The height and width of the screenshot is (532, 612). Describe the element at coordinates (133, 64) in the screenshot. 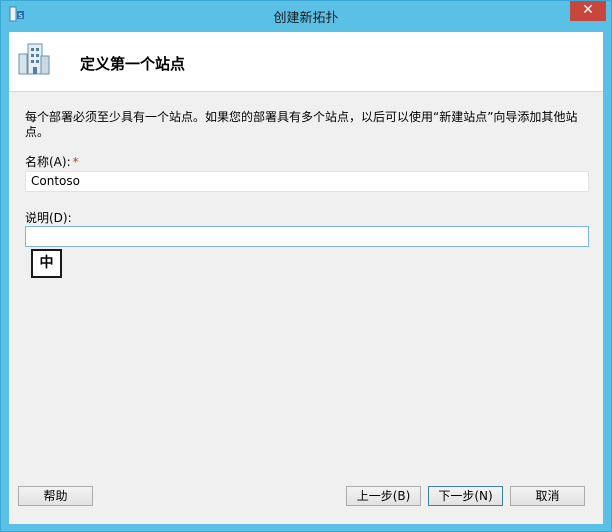

I see `page-title: 定义第一个站点` at that location.